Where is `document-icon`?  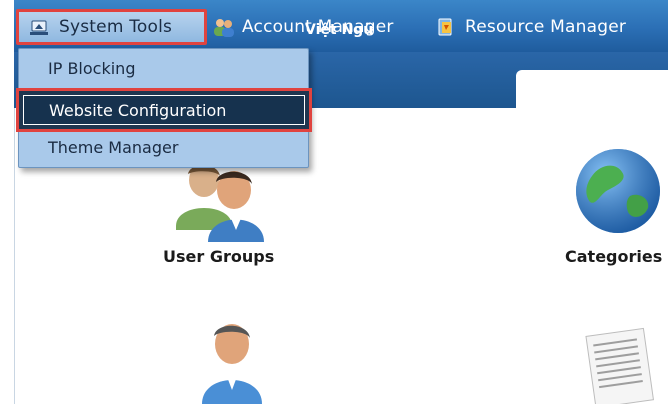
document-icon is located at coordinates (620, 363).